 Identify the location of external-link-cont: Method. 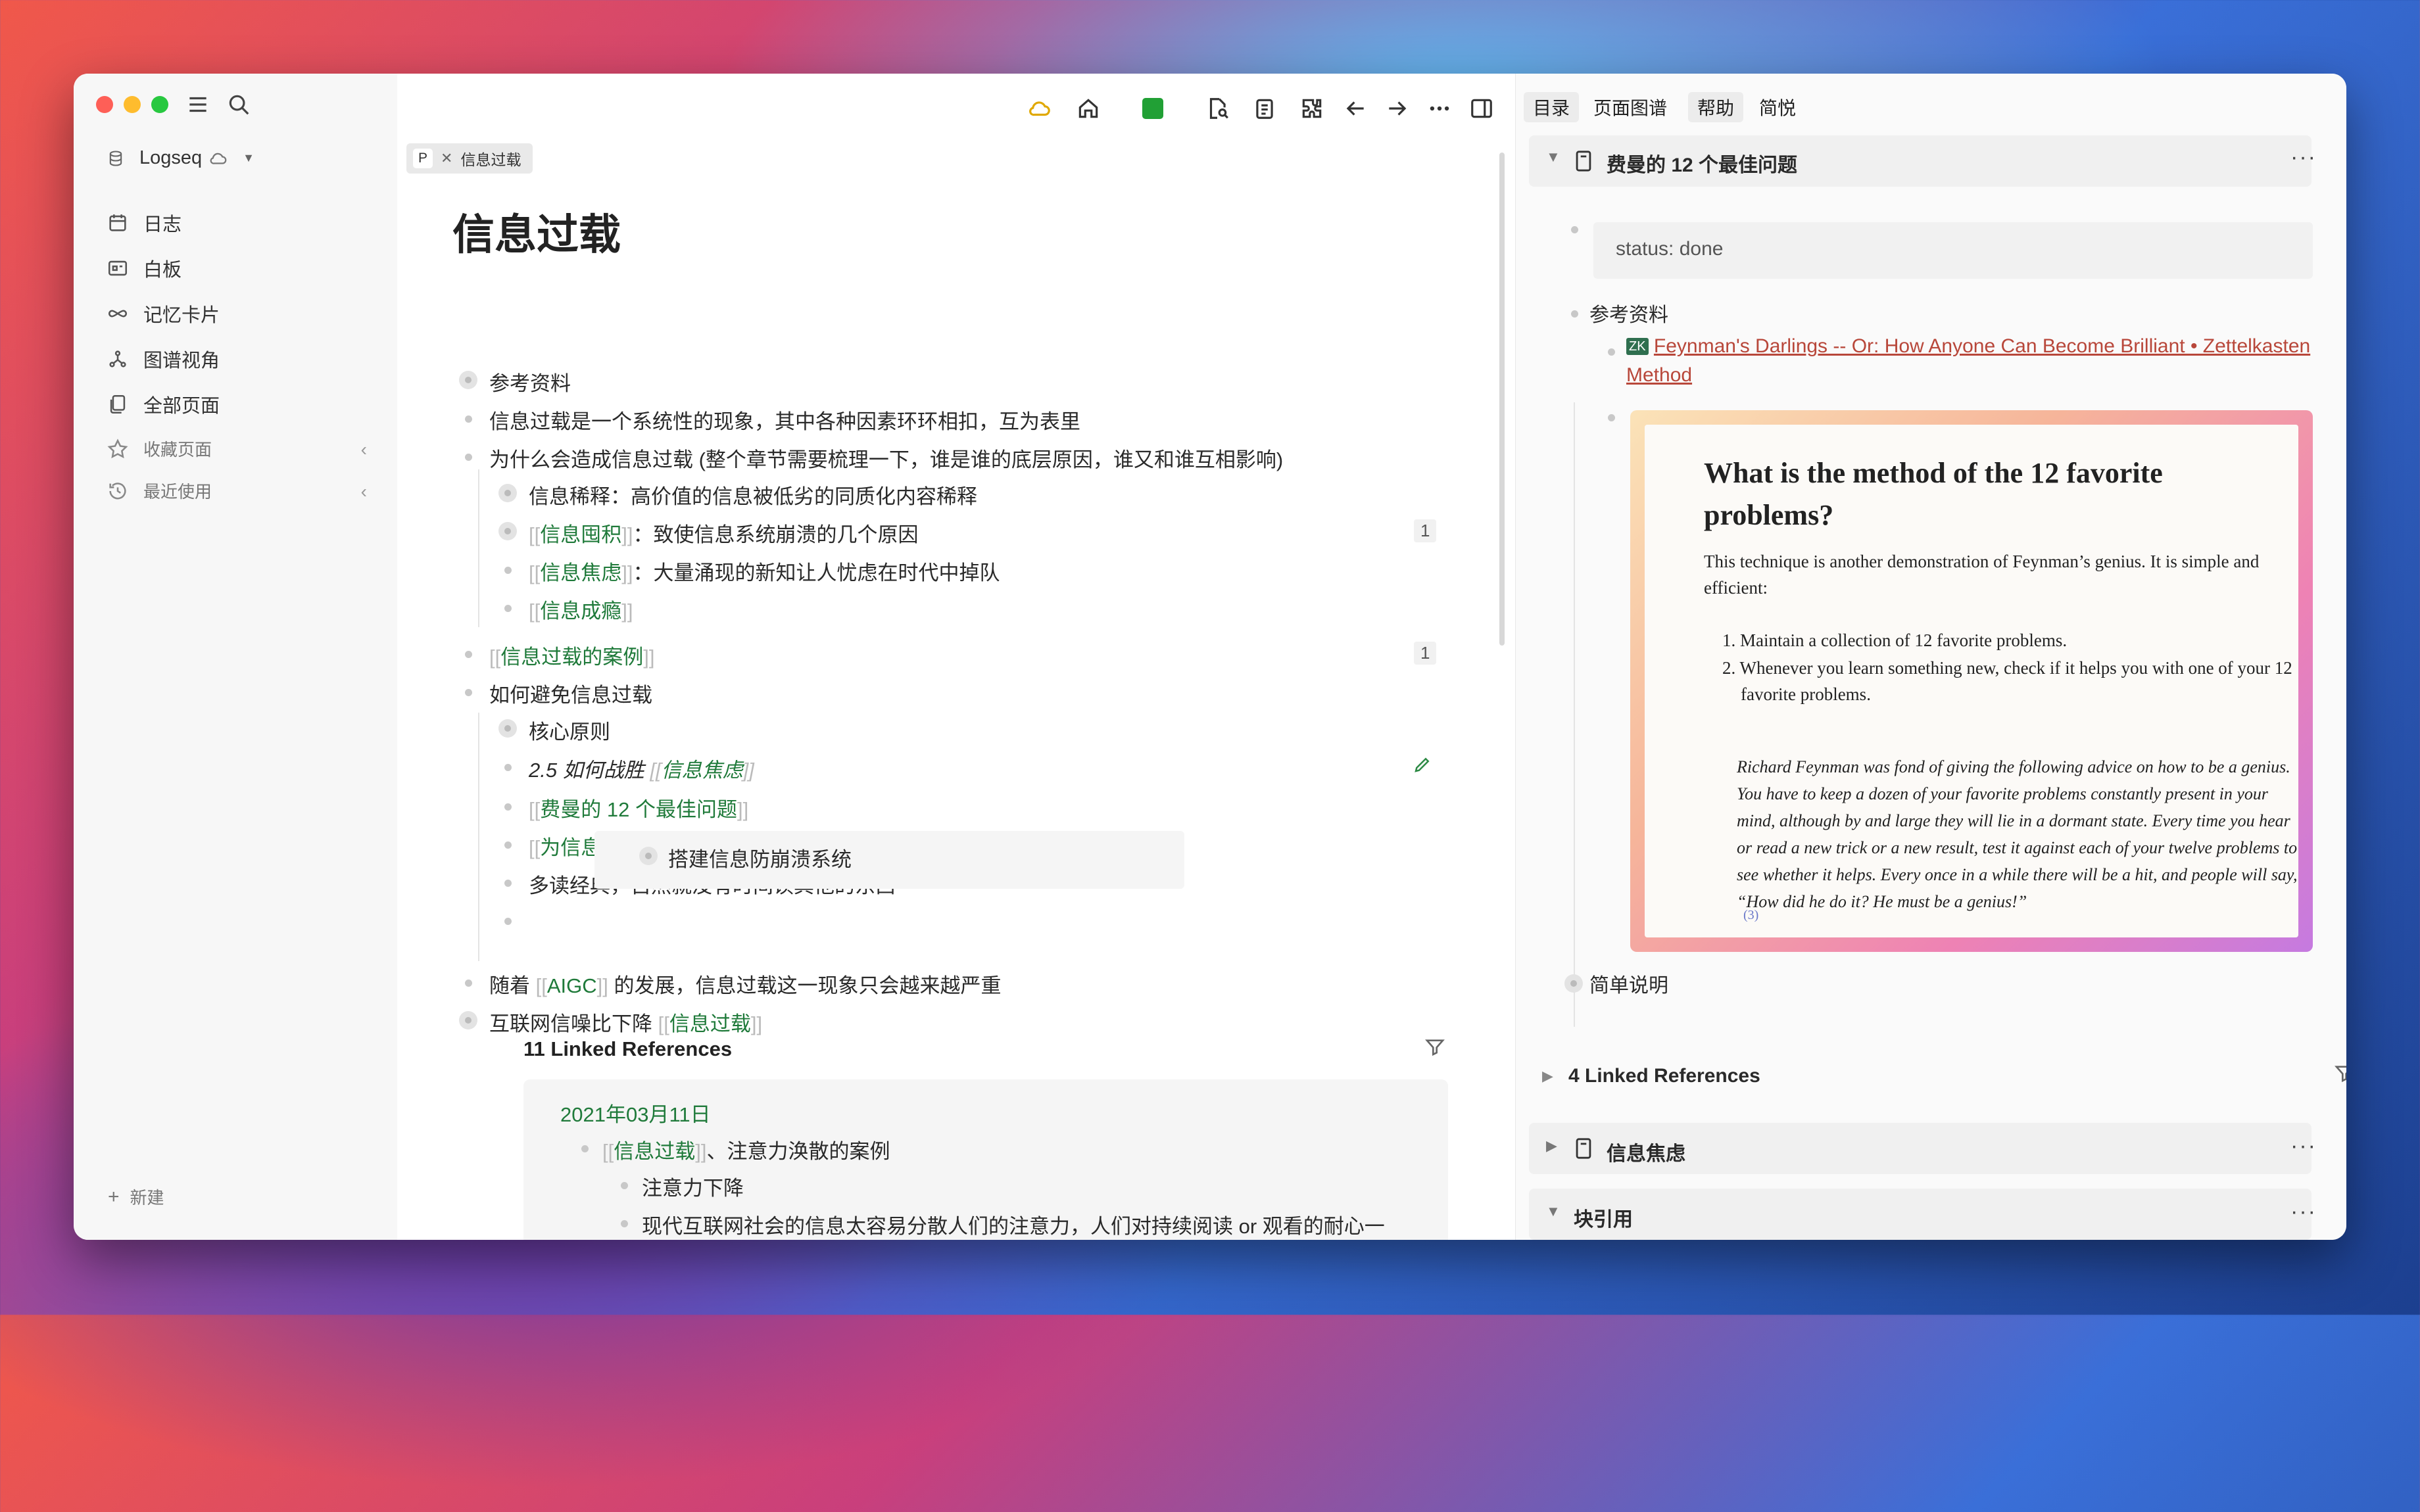
(1659, 375).